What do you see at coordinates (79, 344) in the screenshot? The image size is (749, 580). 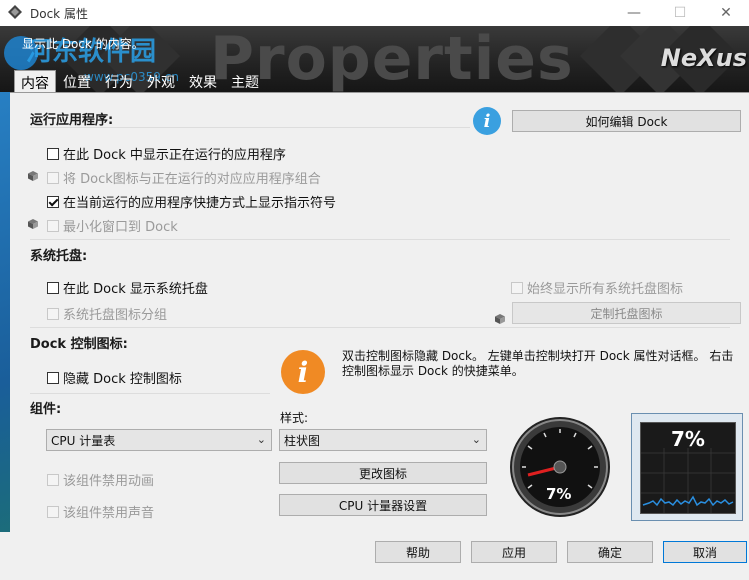 I see `dock-control-icon-heading: Dock 控制图标:` at bounding box center [79, 344].